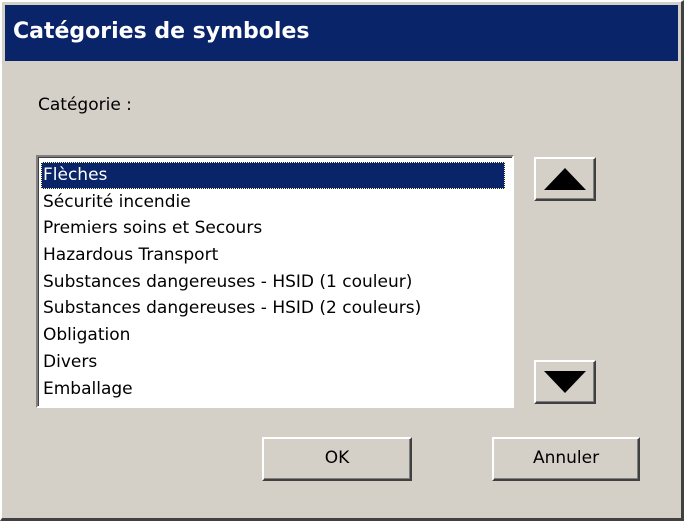 The image size is (684, 521). Describe the element at coordinates (337, 459) in the screenshot. I see `ok-button: OK` at that location.